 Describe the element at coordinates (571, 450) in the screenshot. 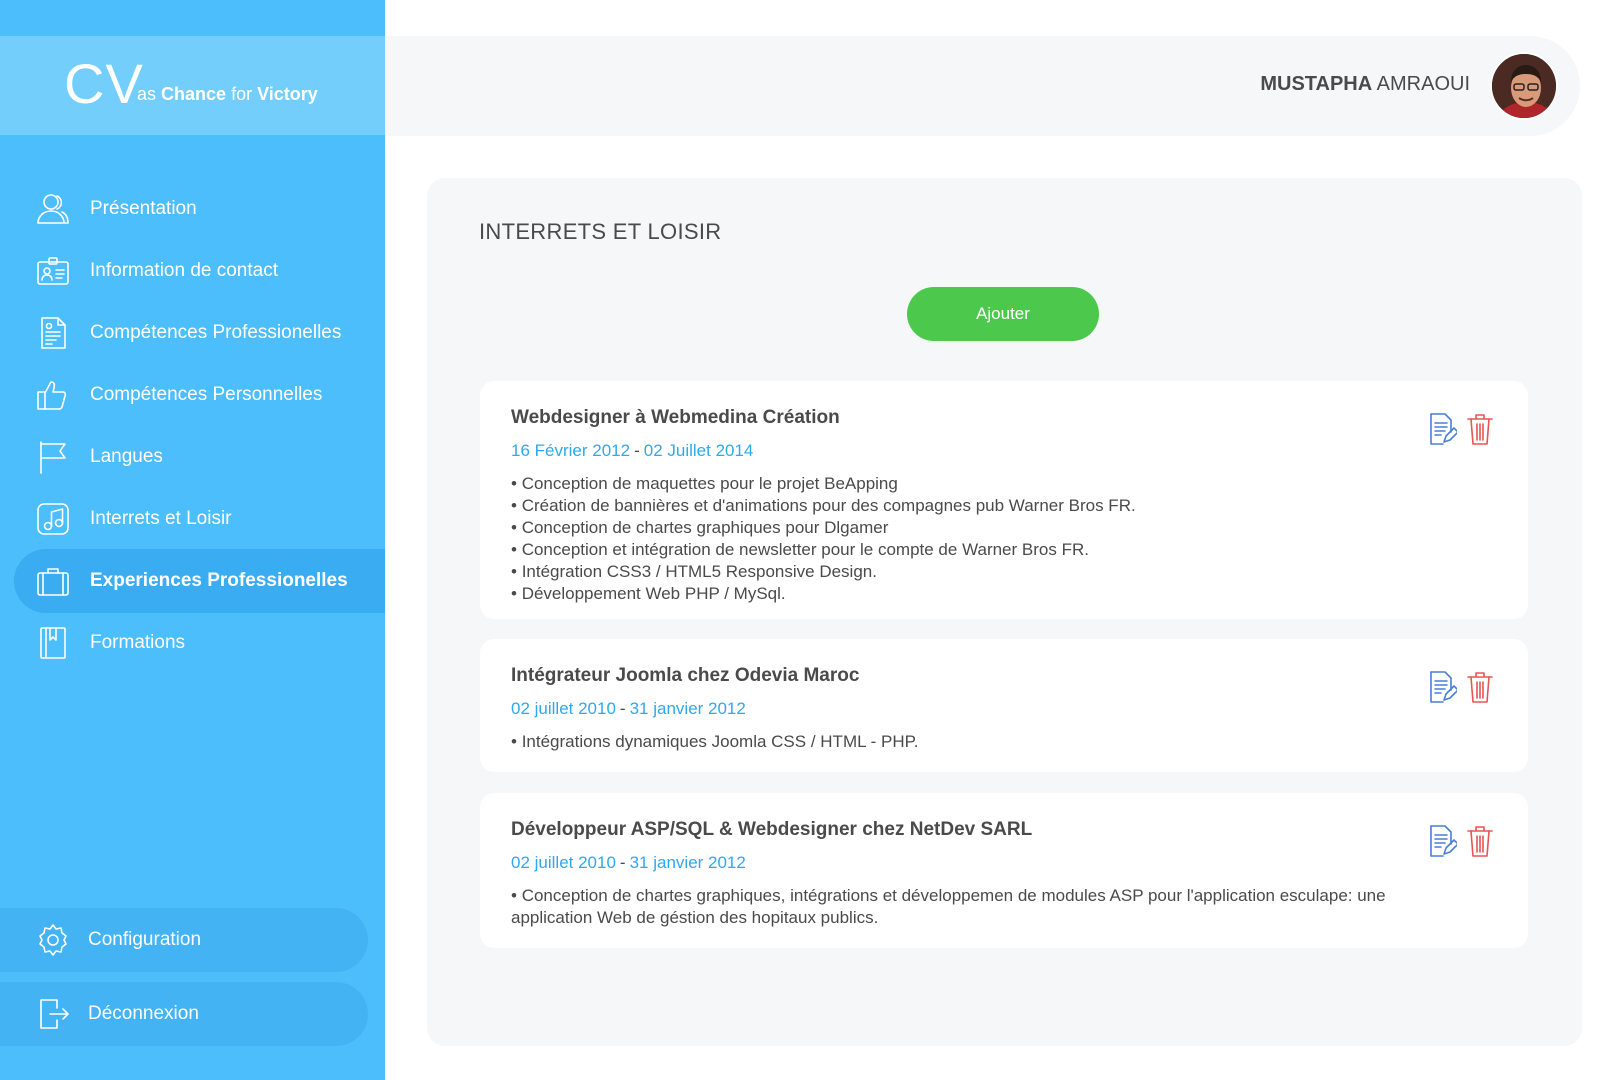

I see `start-date: 16 Février 2012` at that location.